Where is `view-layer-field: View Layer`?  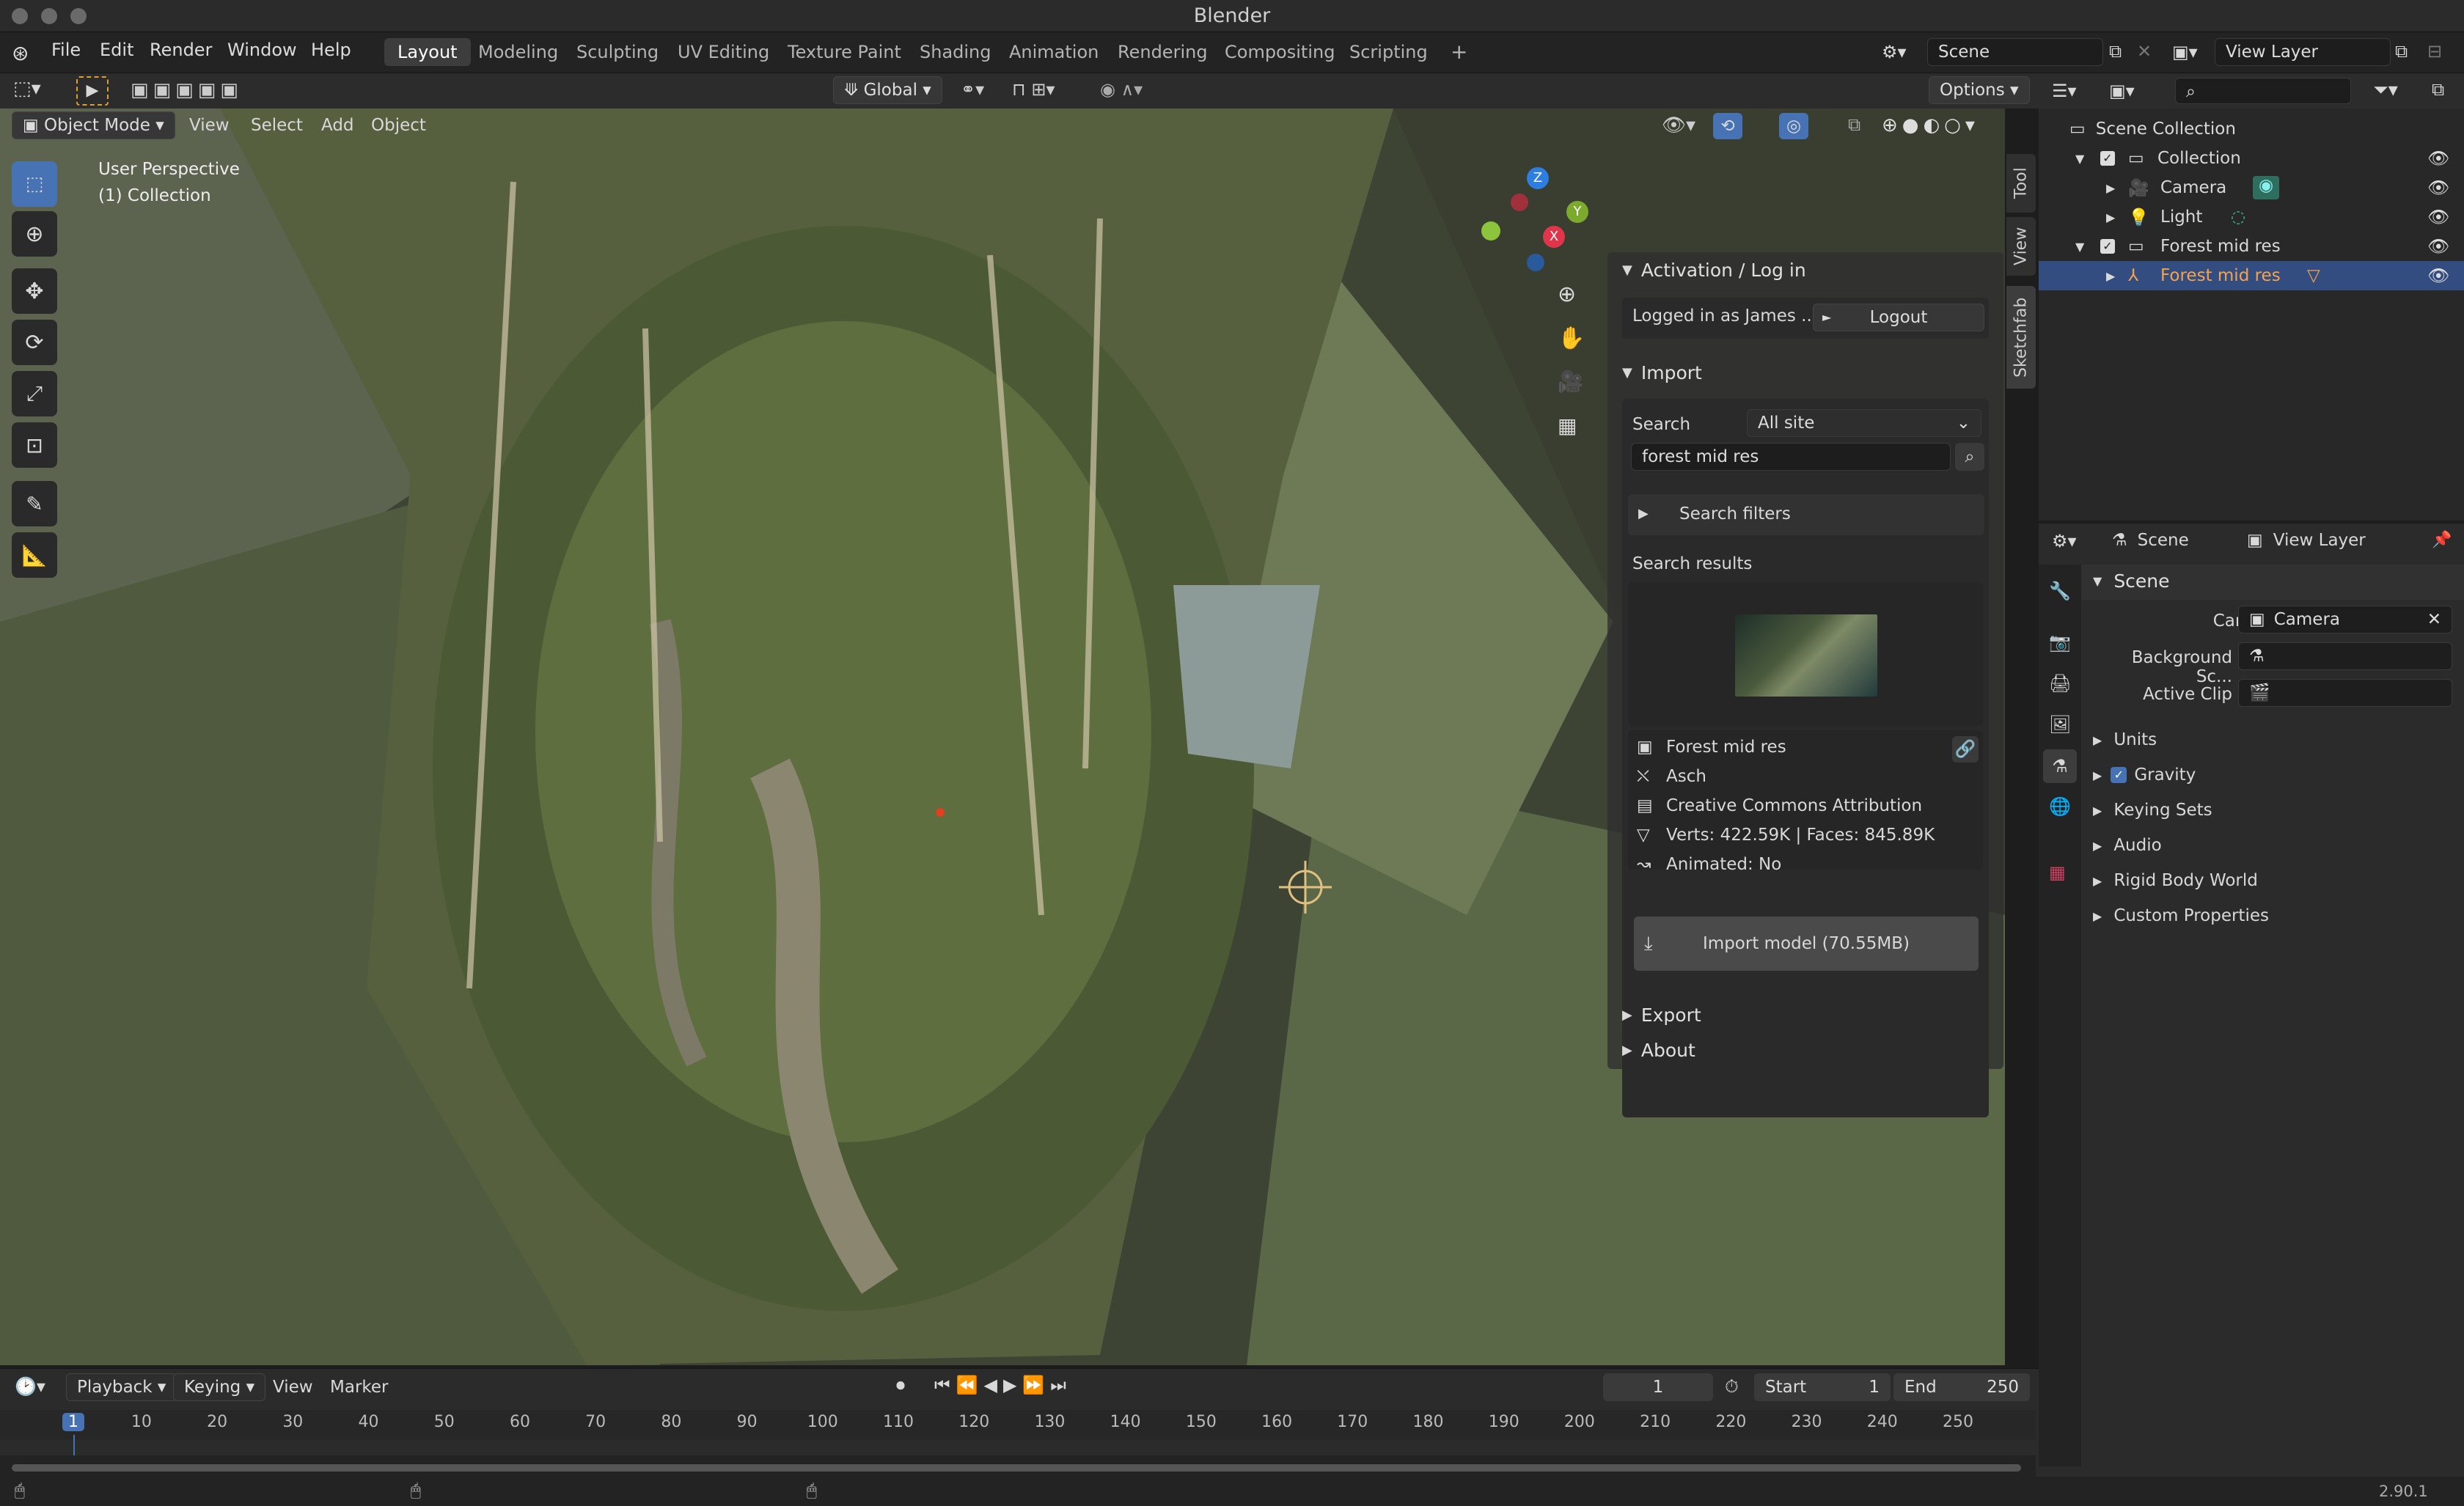
view-layer-field: View Layer is located at coordinates (2303, 52).